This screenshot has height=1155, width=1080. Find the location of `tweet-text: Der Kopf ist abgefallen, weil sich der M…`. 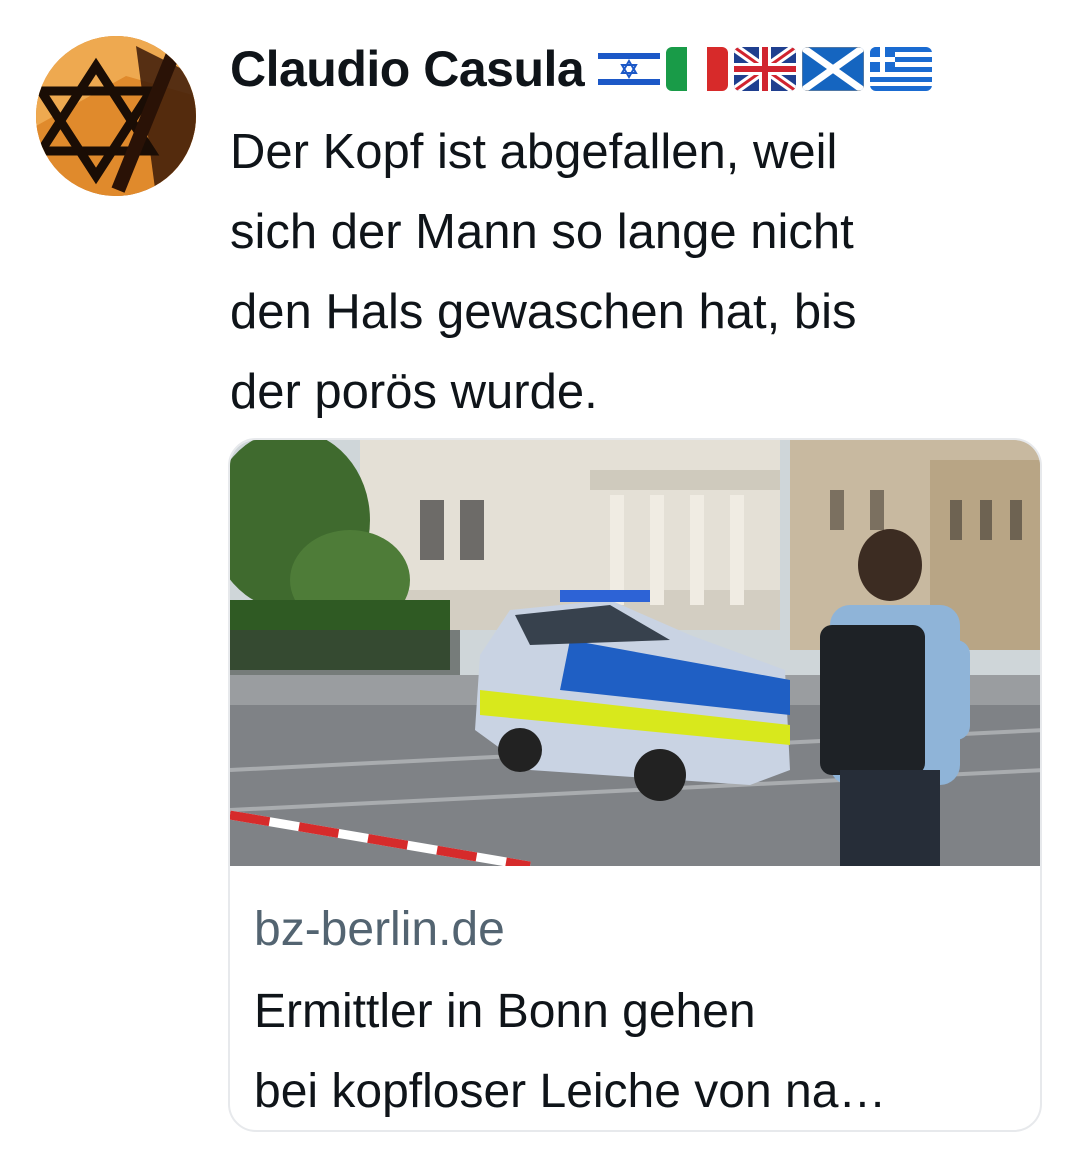

tweet-text: Der Kopf ist abgefallen, weil sich der M… is located at coordinates (543, 272).